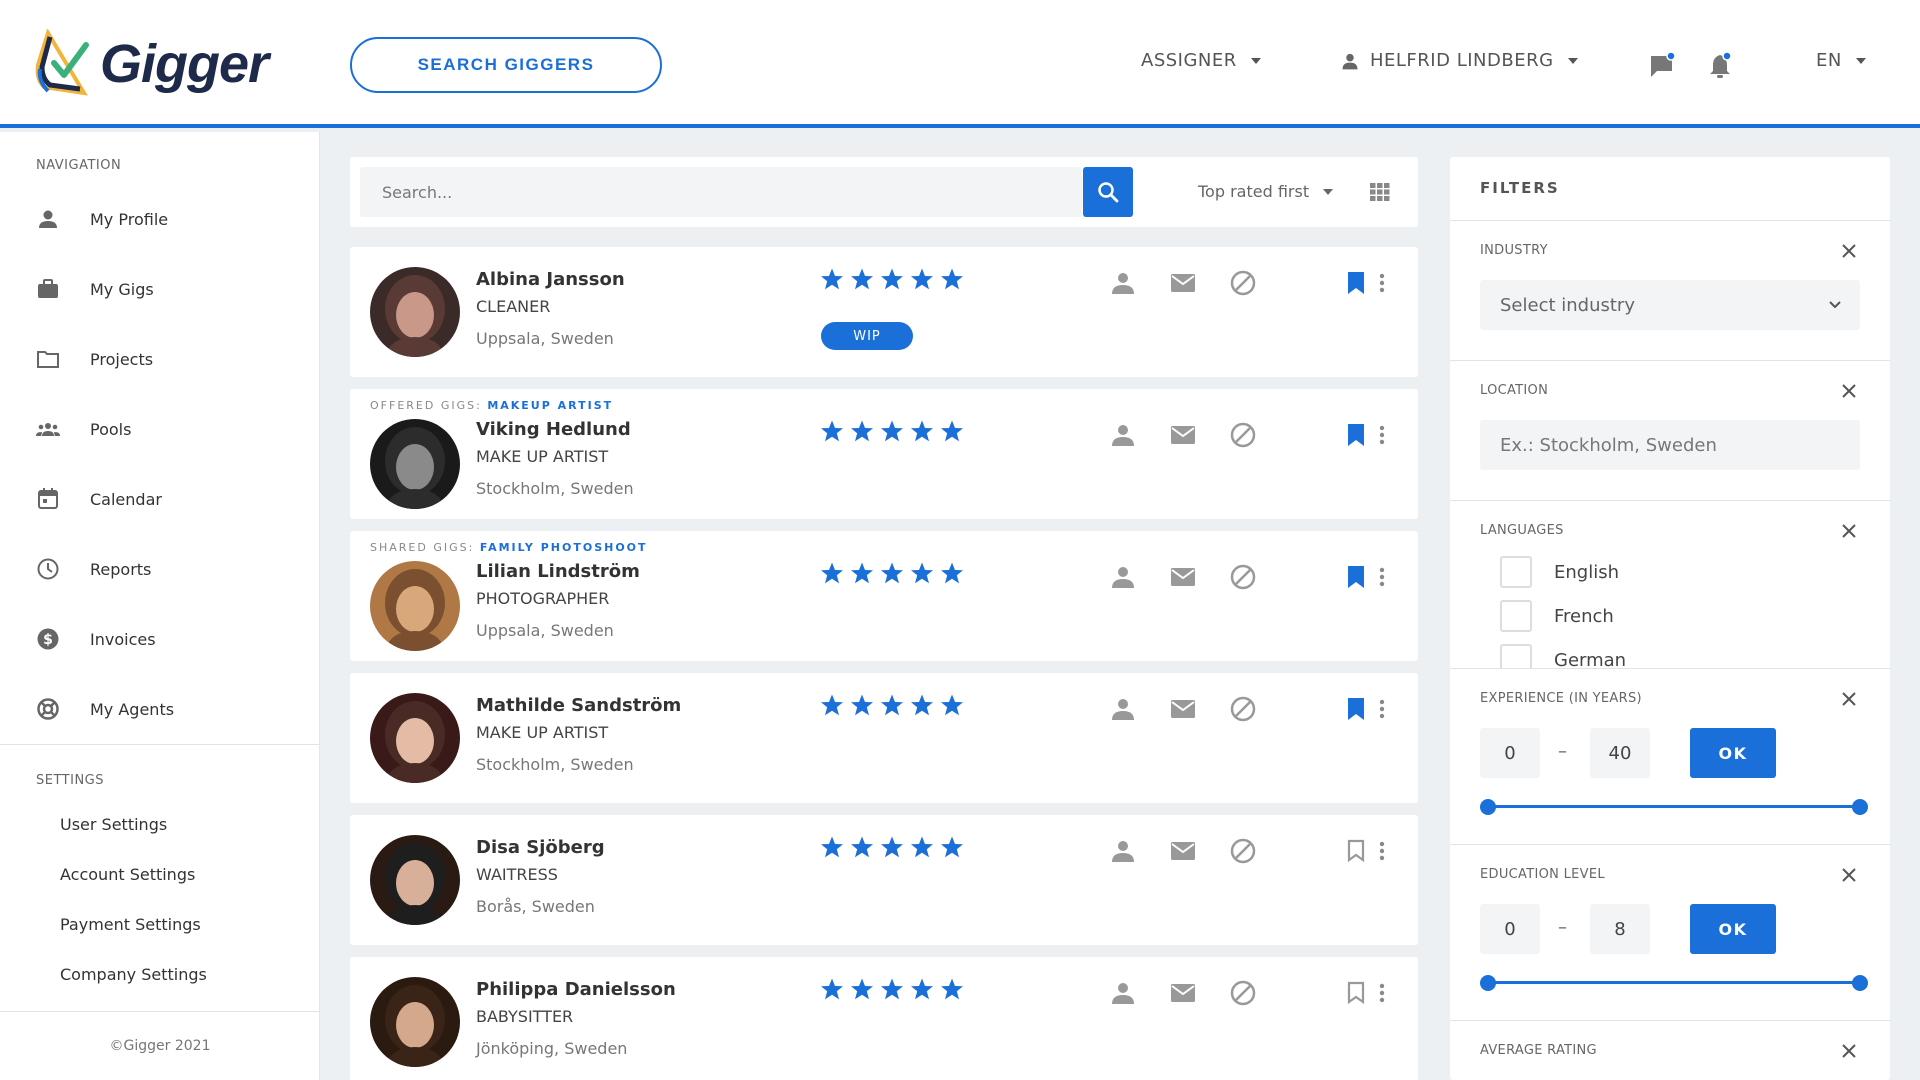  What do you see at coordinates (160, 639) in the screenshot?
I see `sidebar-item-invoices: $ Invoices` at bounding box center [160, 639].